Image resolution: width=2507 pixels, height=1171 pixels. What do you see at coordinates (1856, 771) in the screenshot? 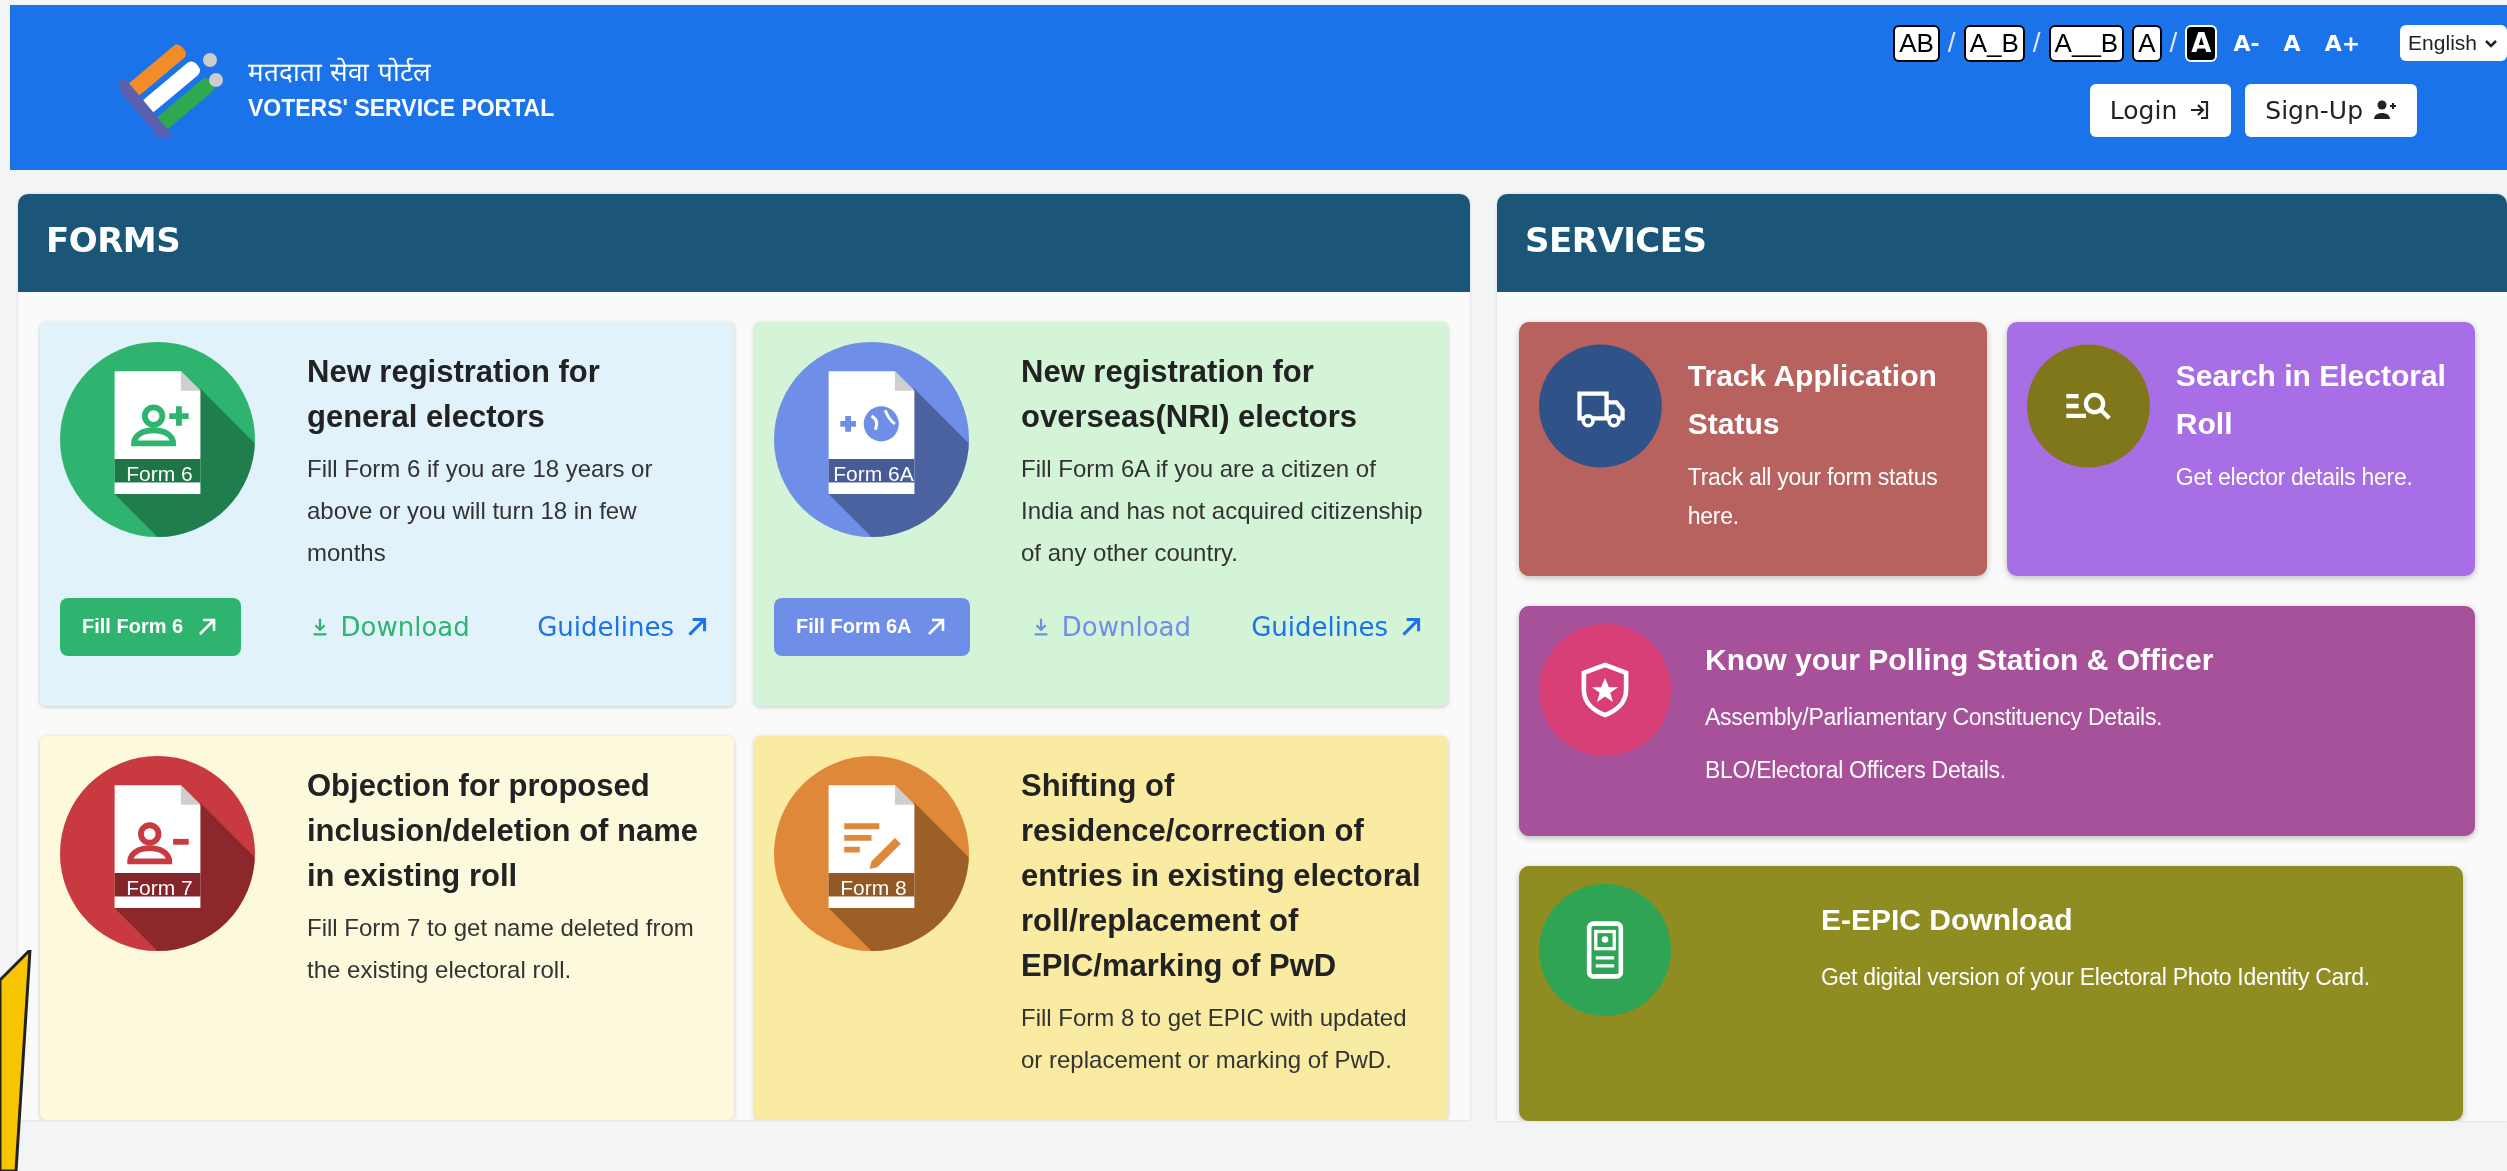
I see `service-description: BLO/Electoral Officers Details.` at bounding box center [1856, 771].